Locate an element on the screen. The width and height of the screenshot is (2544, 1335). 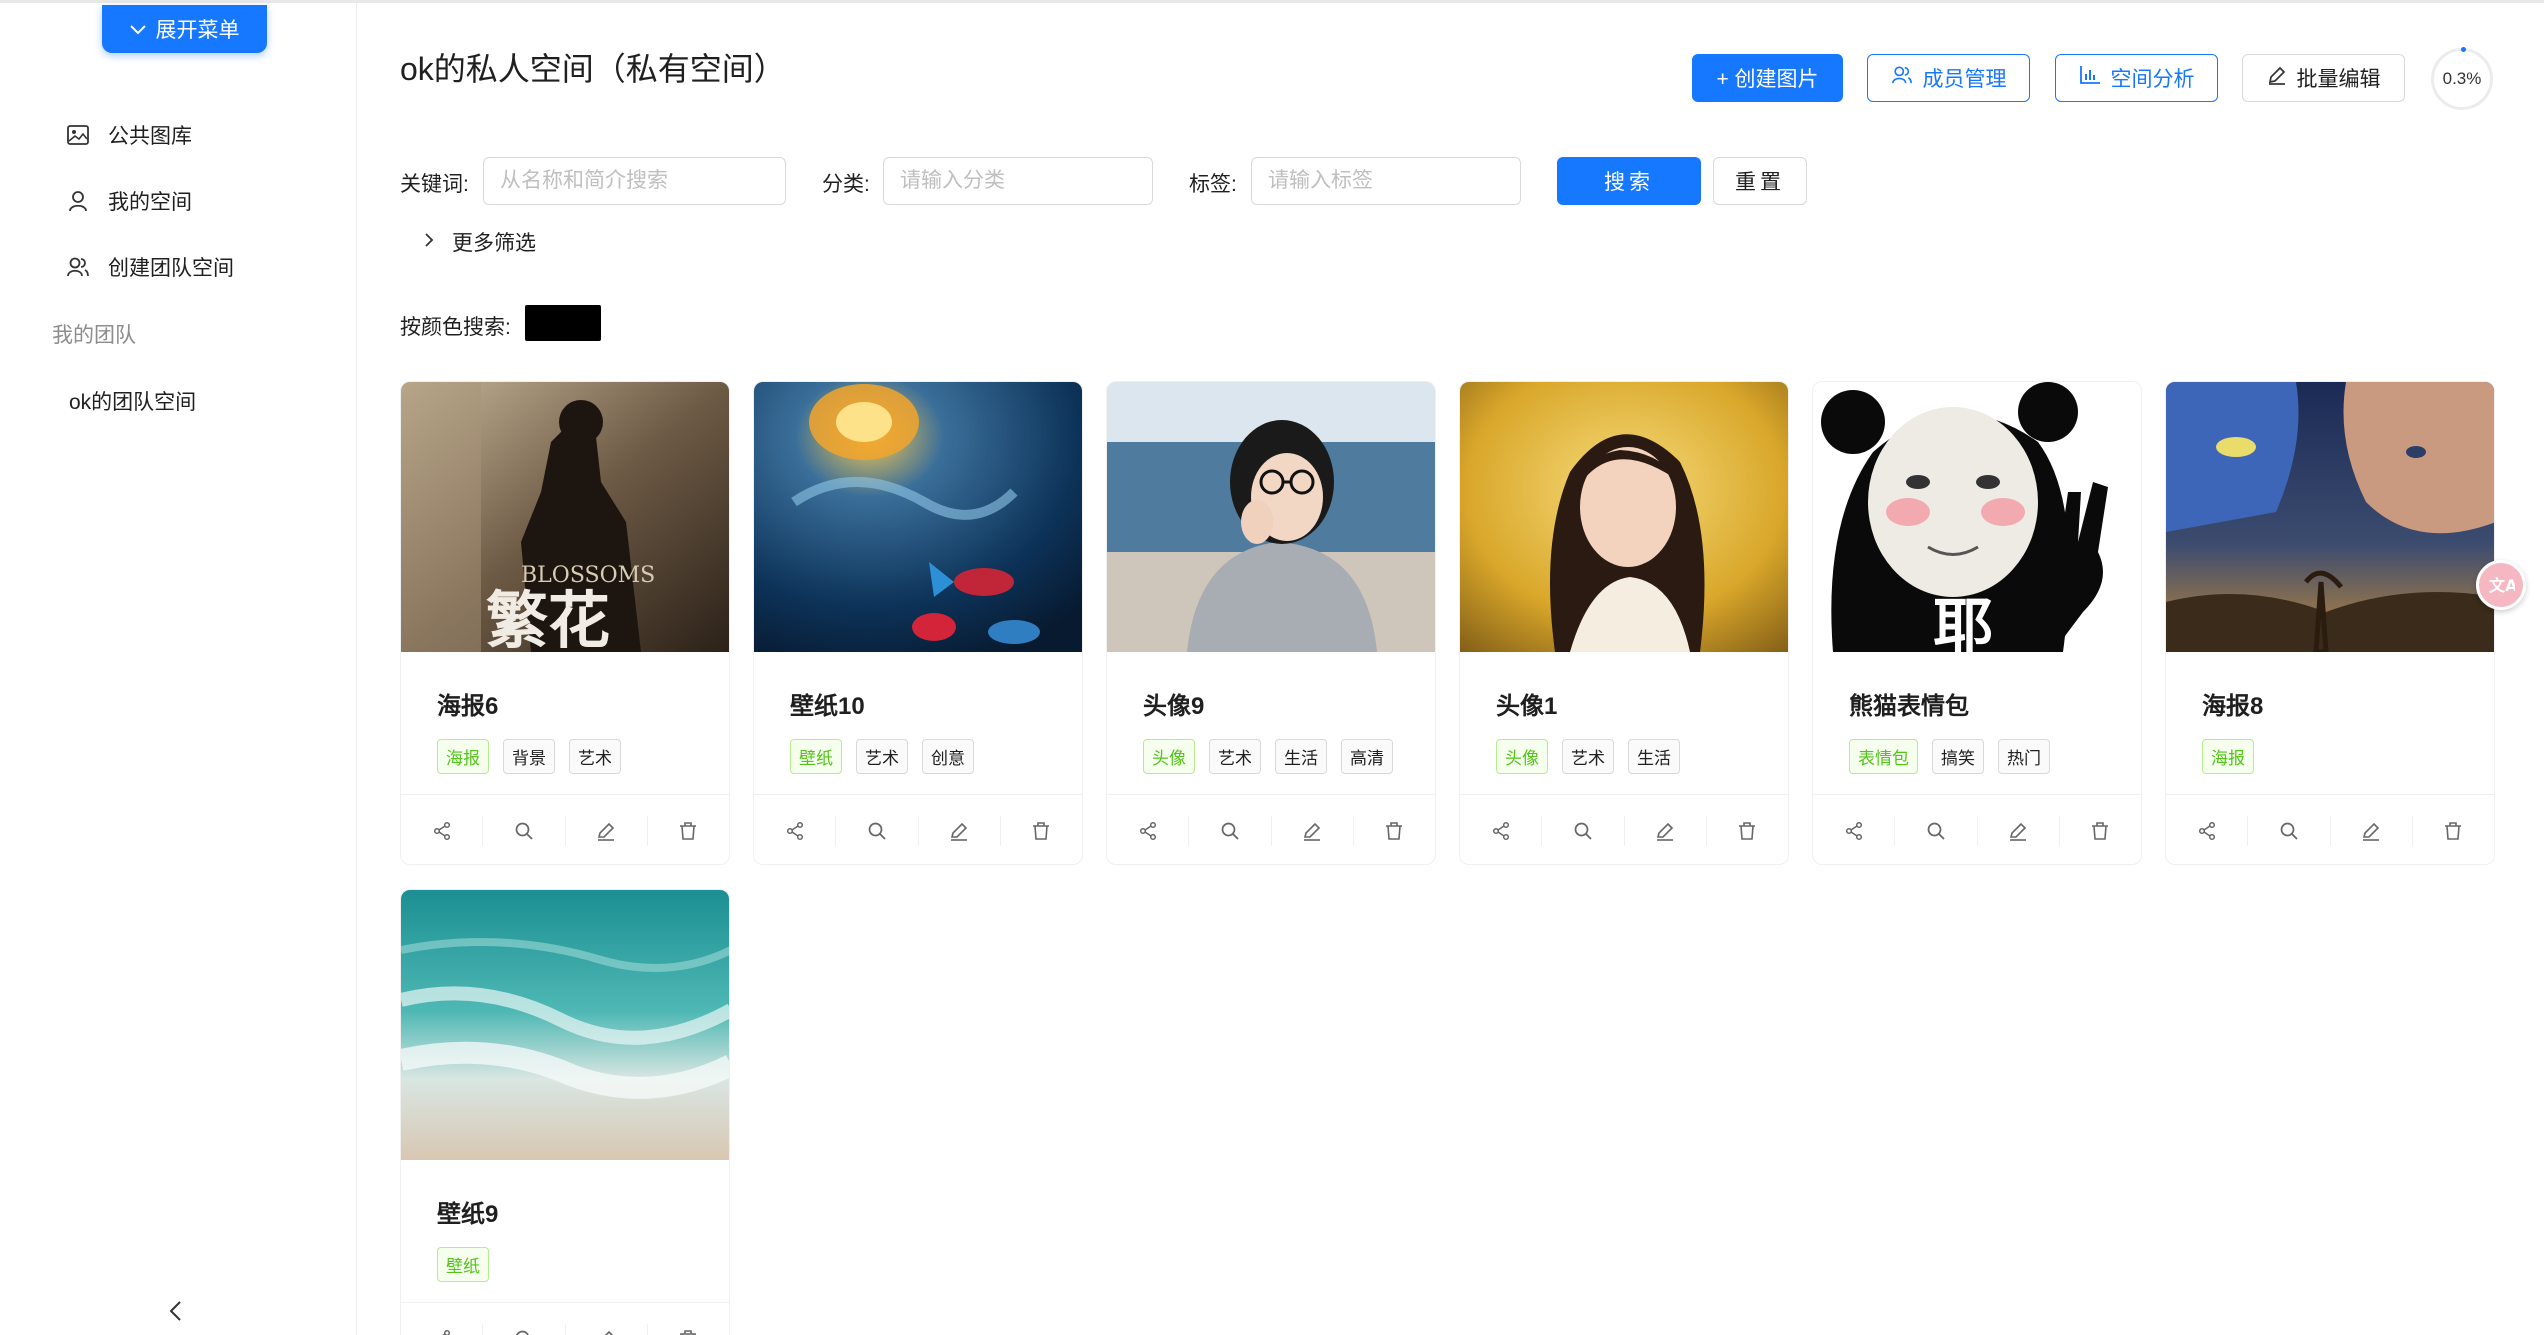
progress-indicator is located at coordinates (2463, 49).